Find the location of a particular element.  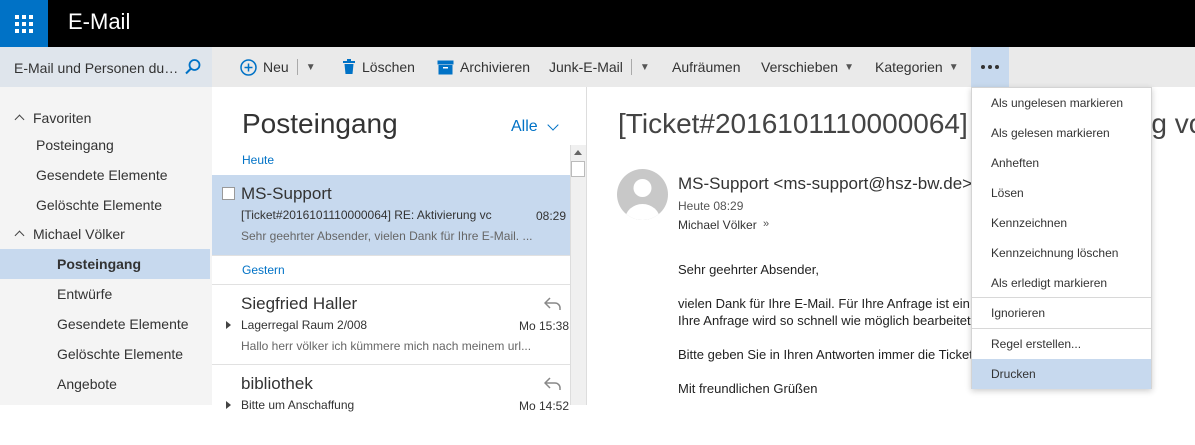

scroll-up-arrow is located at coordinates (578, 152).